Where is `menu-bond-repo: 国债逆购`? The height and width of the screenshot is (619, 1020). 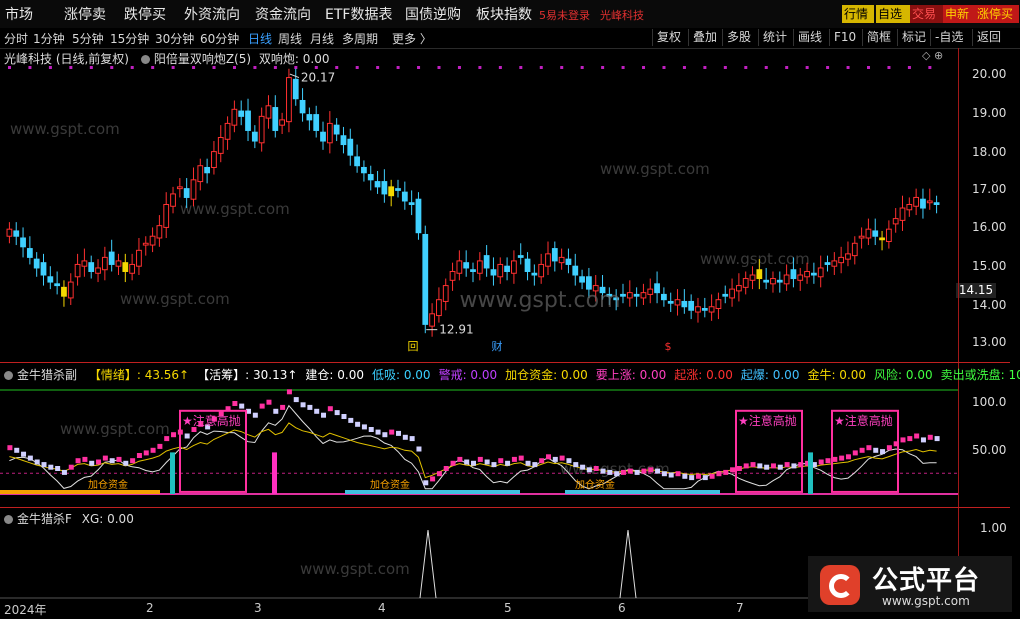 menu-bond-repo: 国债逆购 is located at coordinates (433, 14).